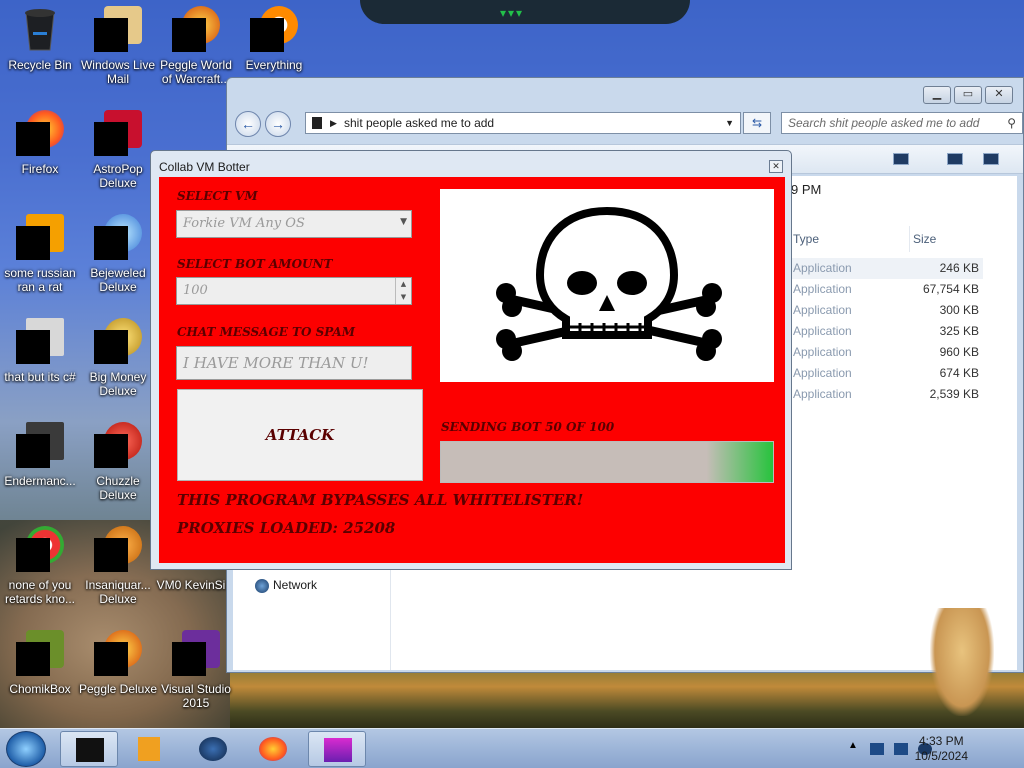  Describe the element at coordinates (901, 749) in the screenshot. I see `tray-display-icon` at that location.